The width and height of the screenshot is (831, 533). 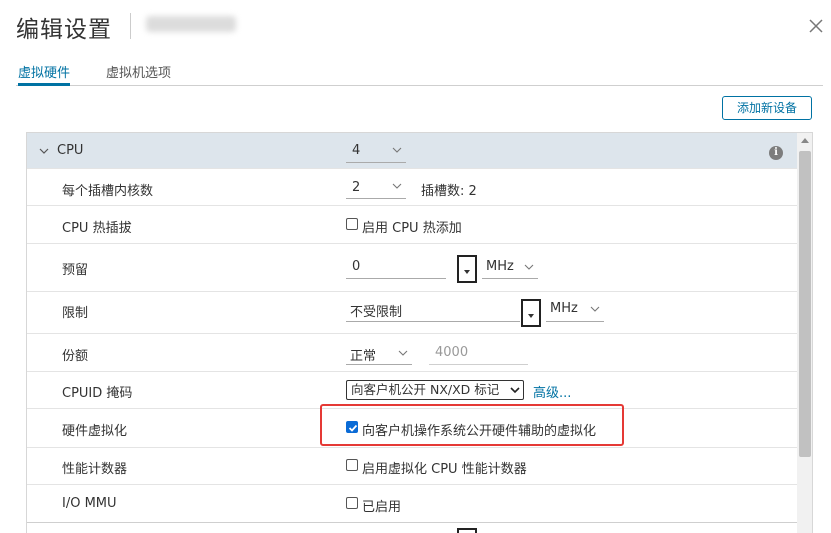 I want to click on shares-row: 份额 正常 4000, so click(x=412, y=353).